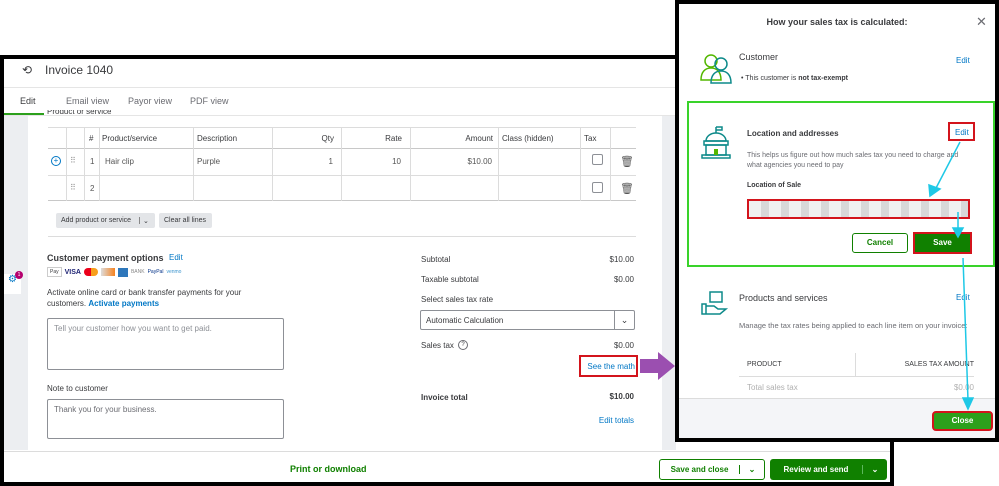 This screenshot has width=999, height=486. Describe the element at coordinates (657, 366) in the screenshot. I see `annotation-purple-arrow` at that location.